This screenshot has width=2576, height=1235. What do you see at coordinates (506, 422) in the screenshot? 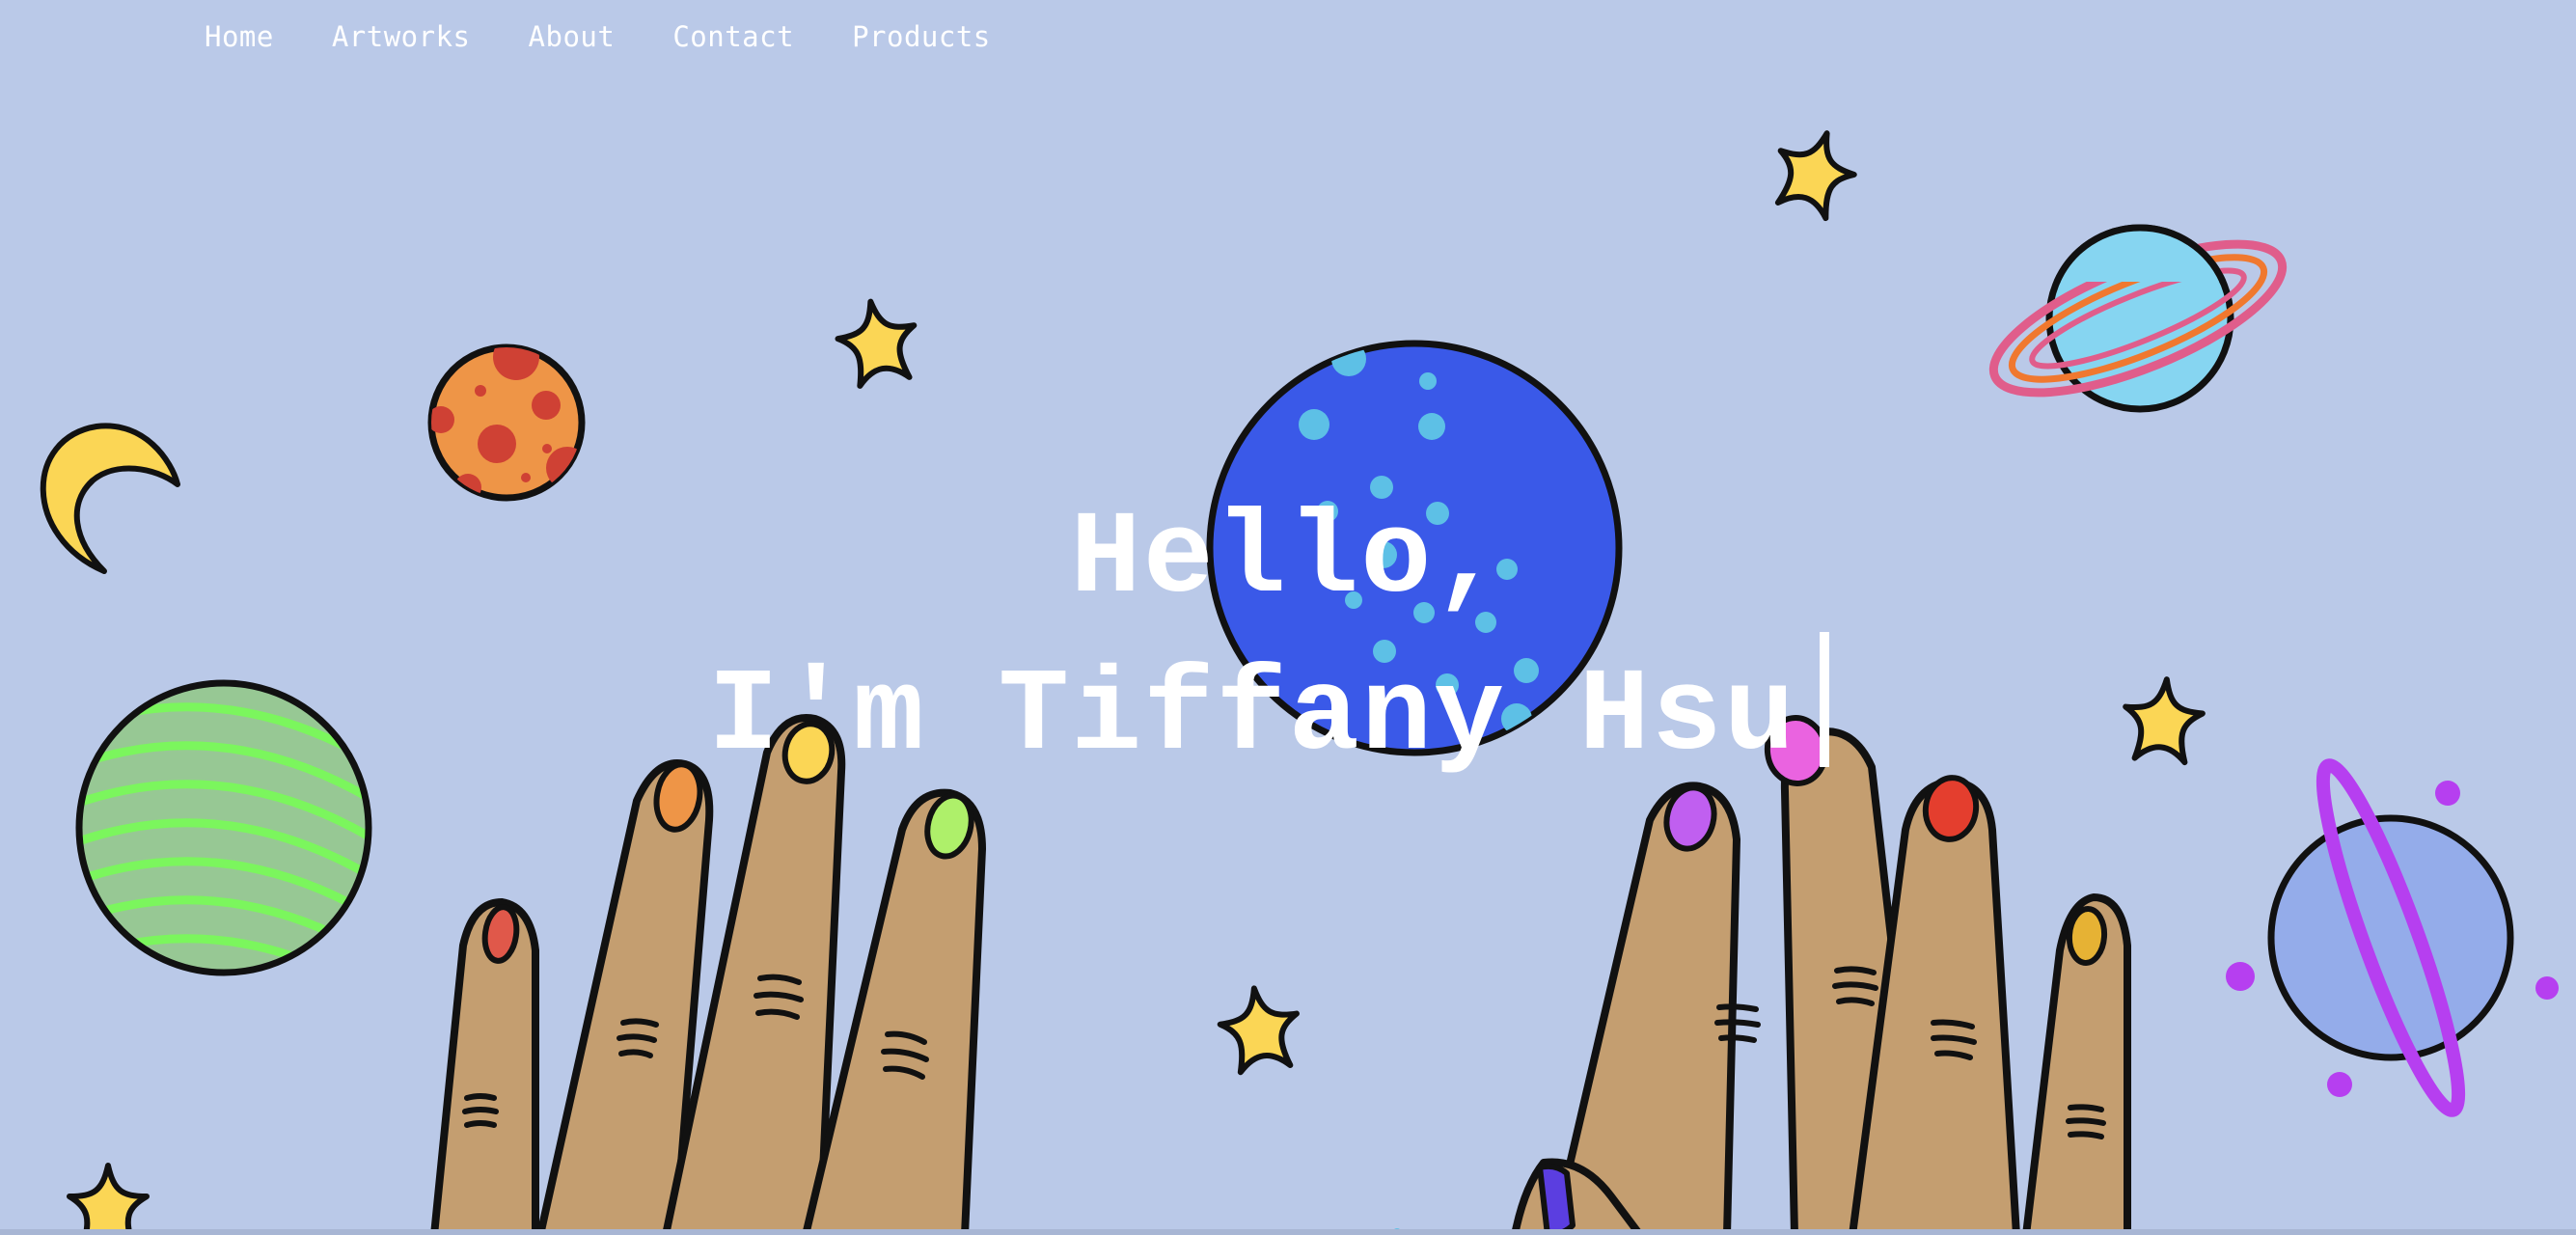
I see `orange-planet-icon` at bounding box center [506, 422].